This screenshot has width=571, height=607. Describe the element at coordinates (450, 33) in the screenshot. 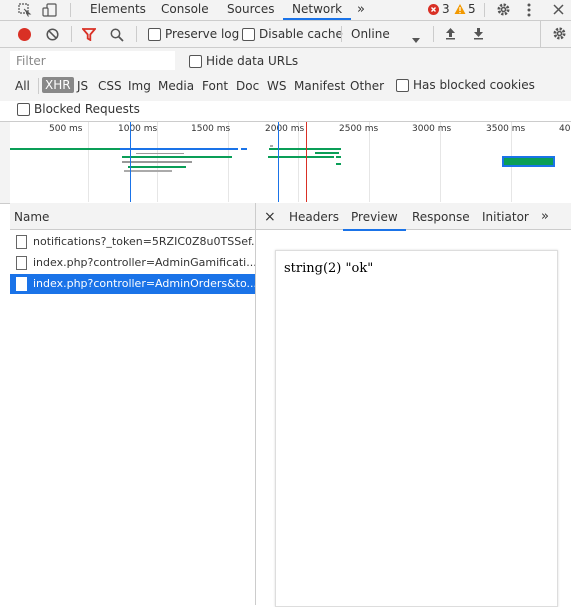

I see `import-har-icon` at that location.